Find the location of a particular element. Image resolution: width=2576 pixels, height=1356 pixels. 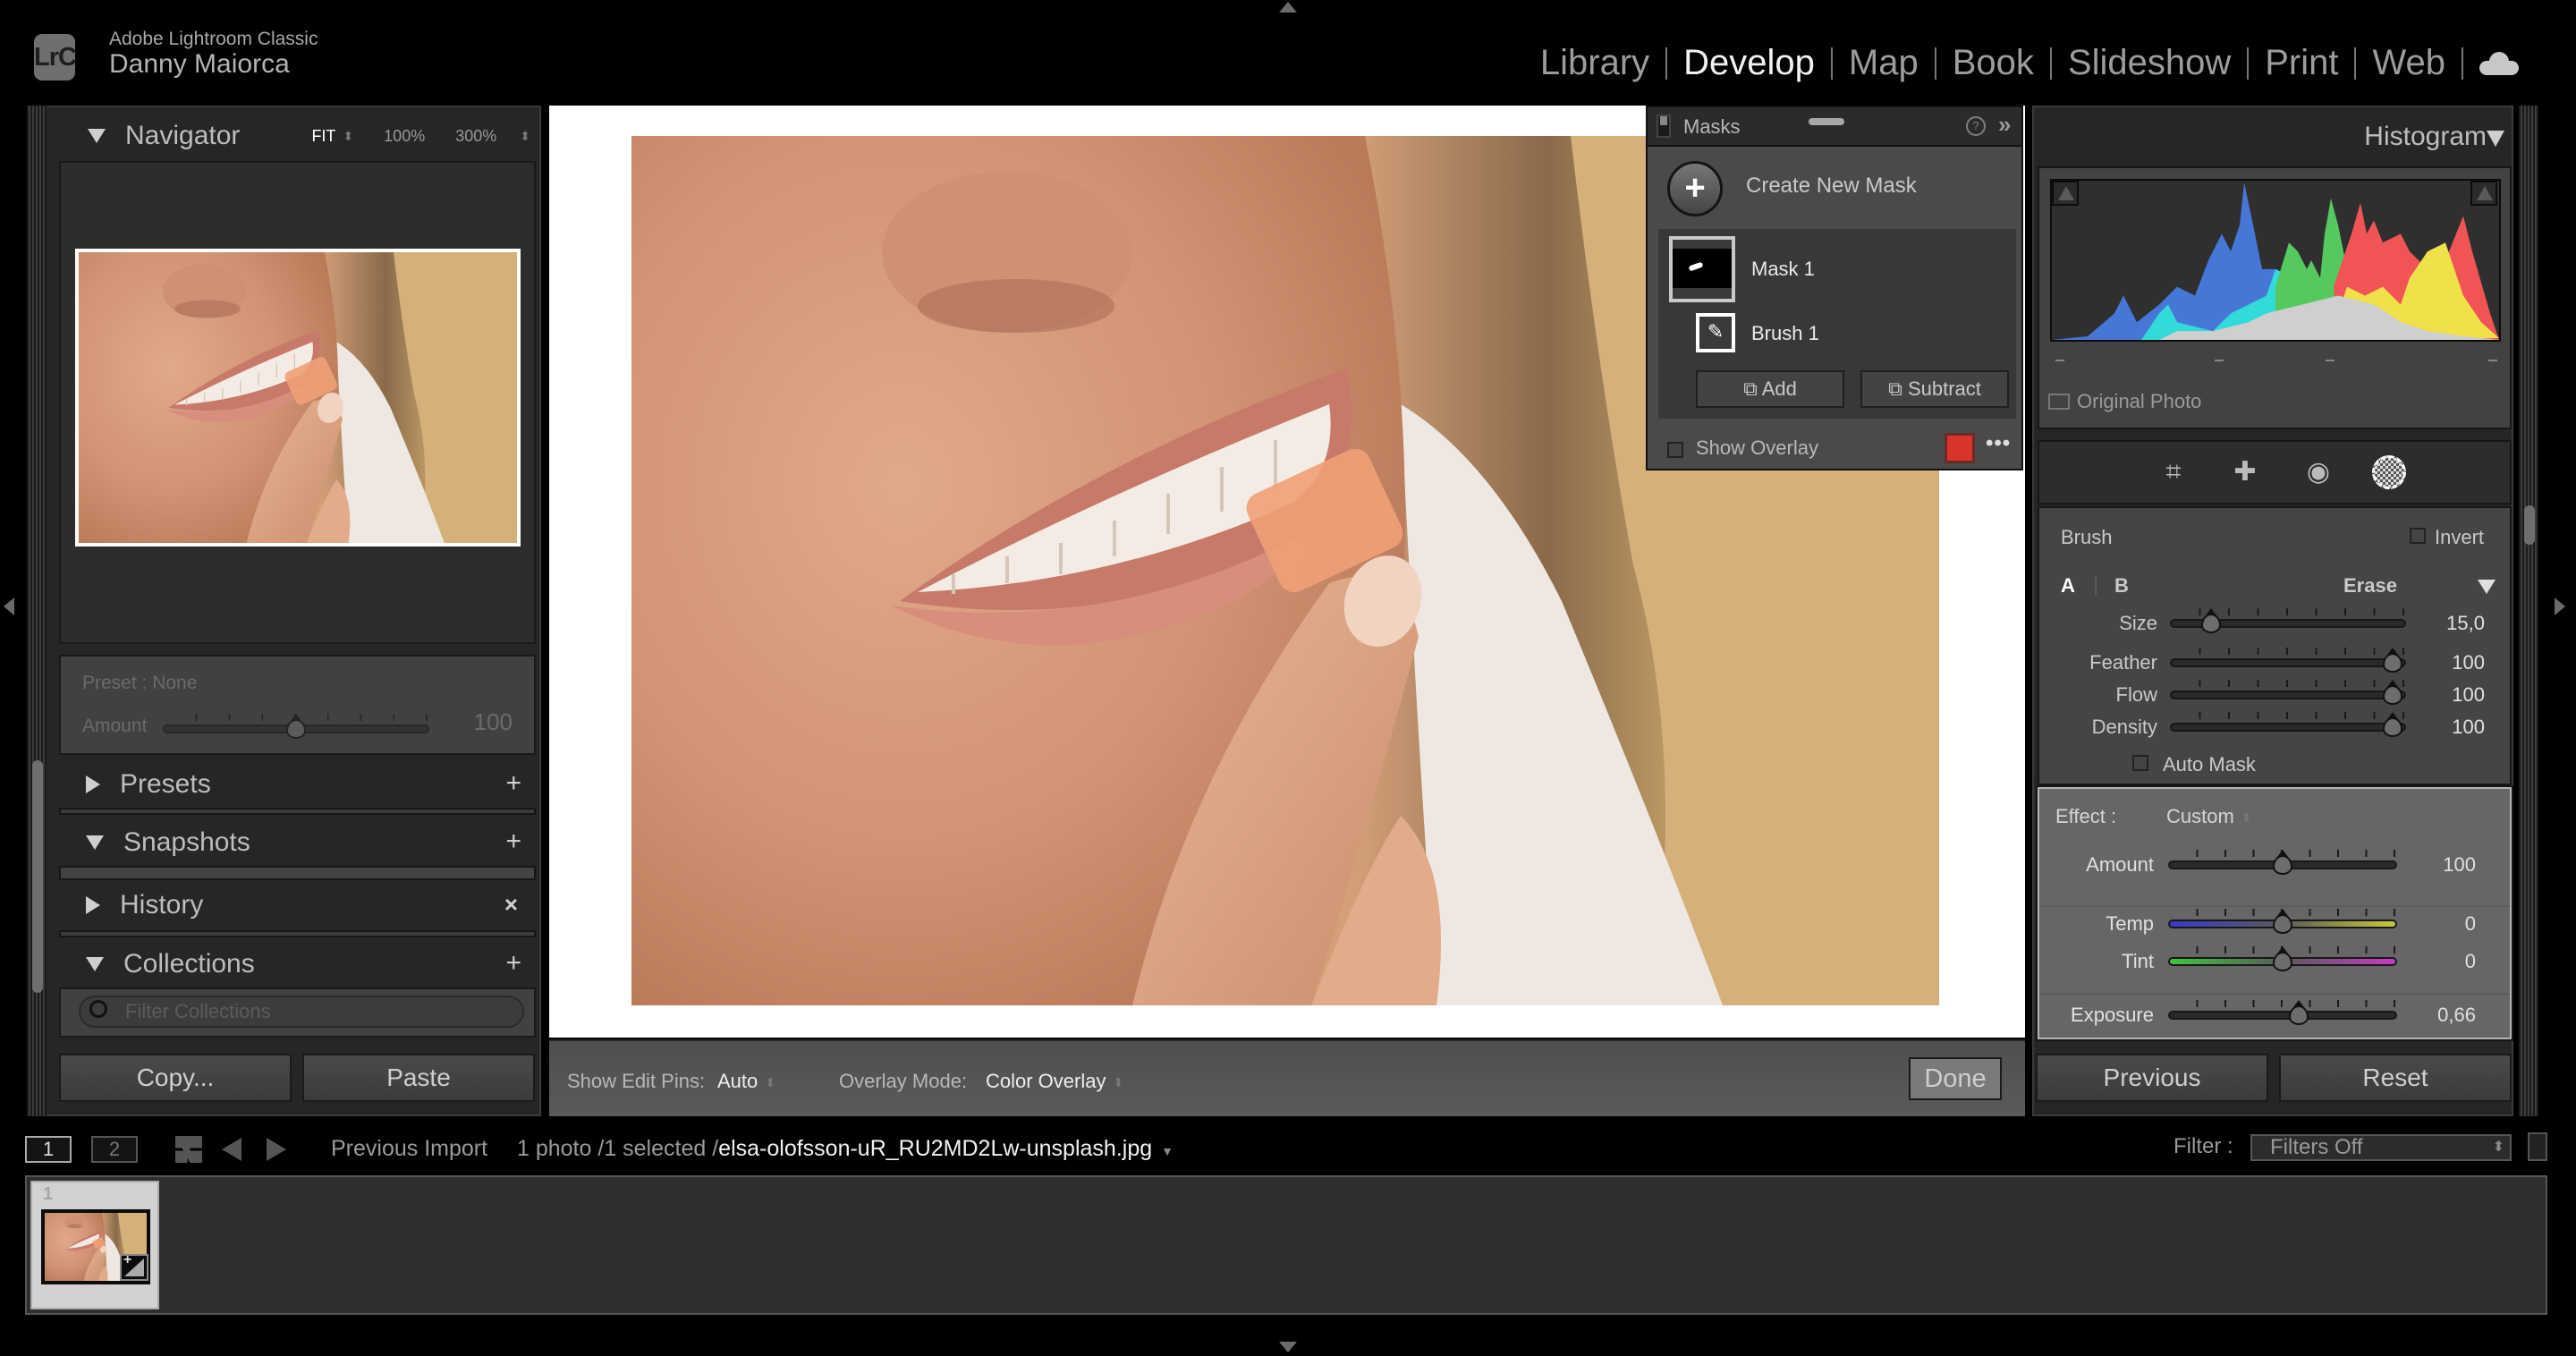

add-snapshot-icon: + is located at coordinates (513, 841).